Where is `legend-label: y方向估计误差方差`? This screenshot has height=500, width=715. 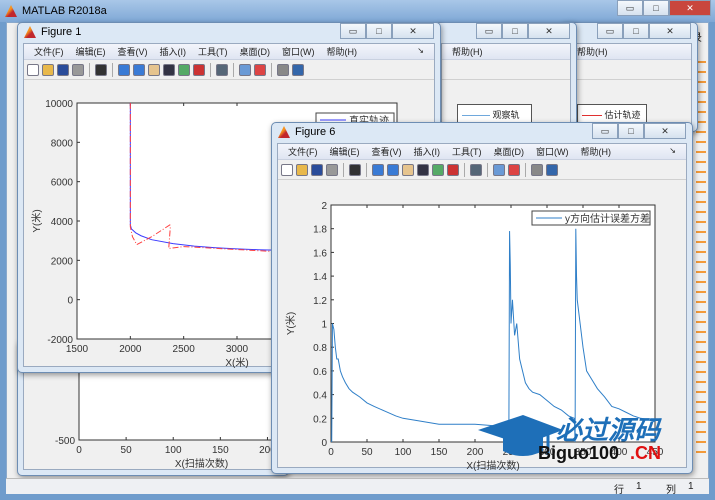 legend-label: y方向估计误差方差 is located at coordinates (607, 218).